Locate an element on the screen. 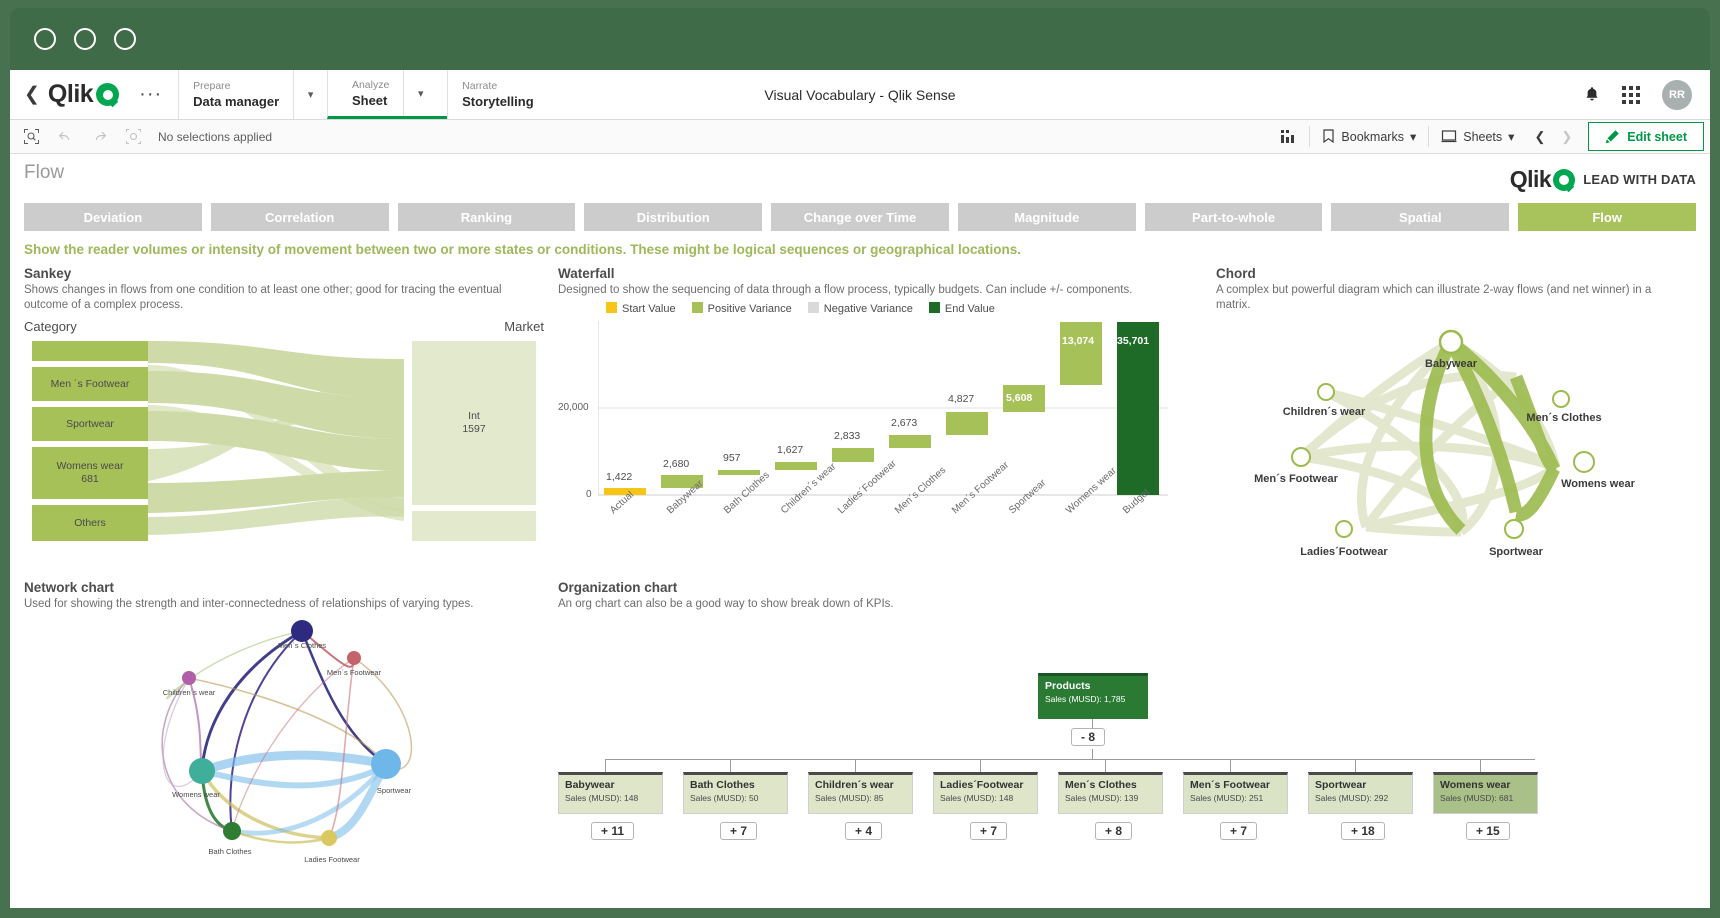  org-node-ladies-footwear: Ladies´Footwear Sales (MUSD): 148 is located at coordinates (985, 793).